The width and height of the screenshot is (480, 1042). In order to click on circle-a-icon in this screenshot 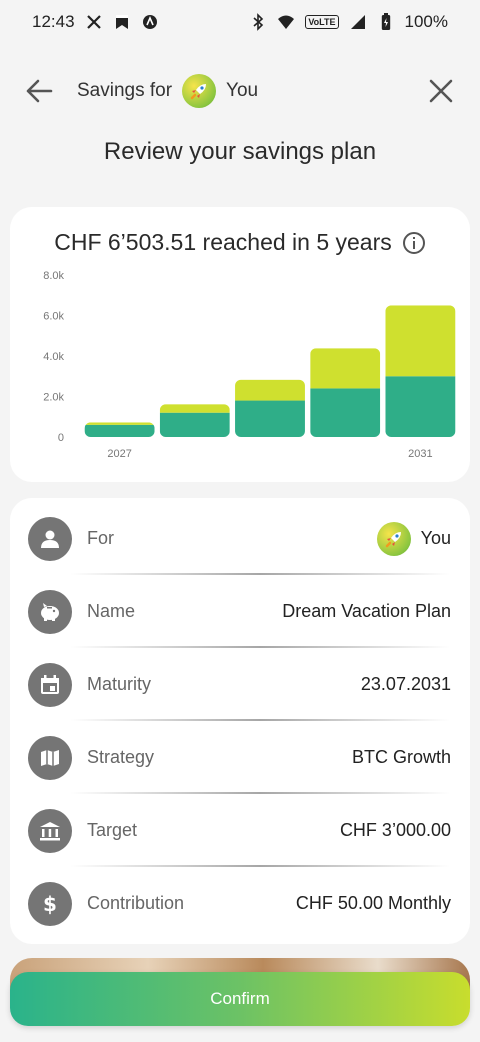, I will do `click(150, 22)`.